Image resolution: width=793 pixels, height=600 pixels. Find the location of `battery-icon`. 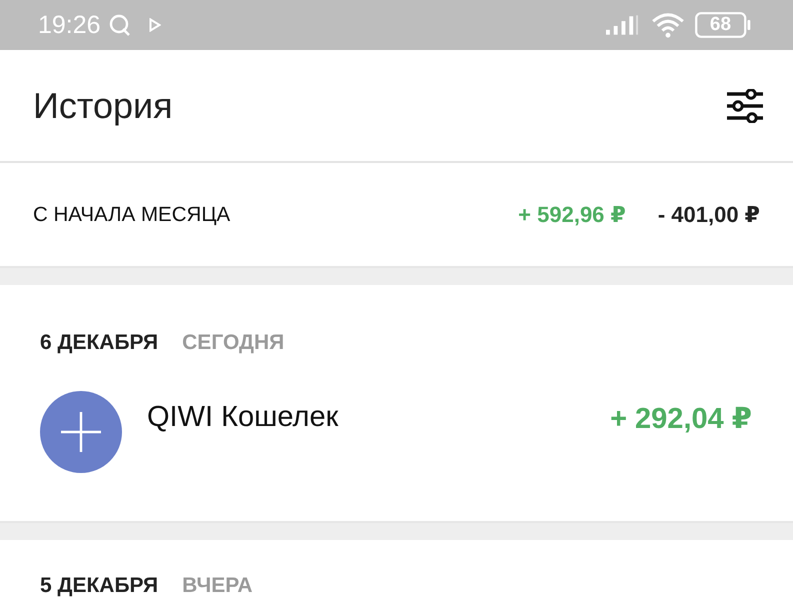

battery-icon is located at coordinates (723, 25).